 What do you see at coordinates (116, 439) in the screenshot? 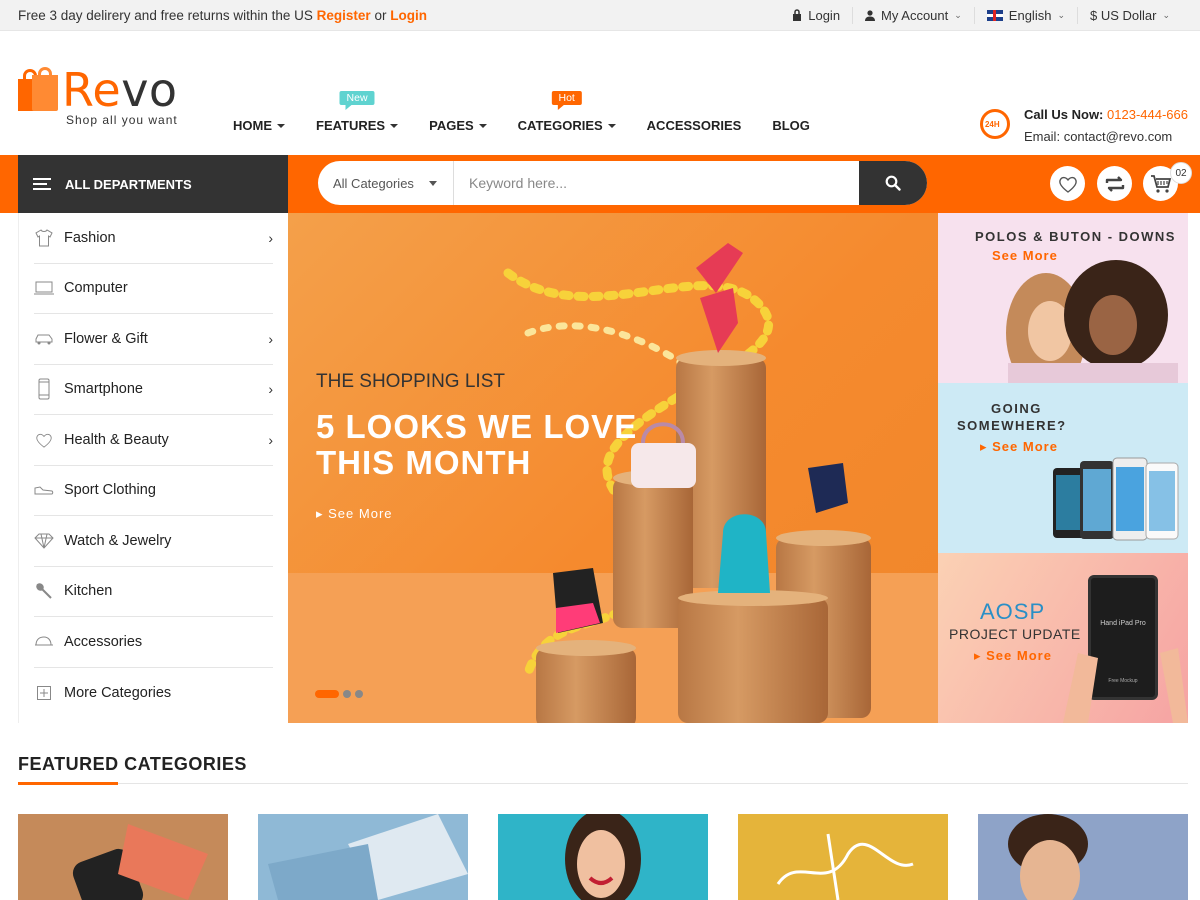
I see `sidebar-item-label: Health & Beauty` at bounding box center [116, 439].